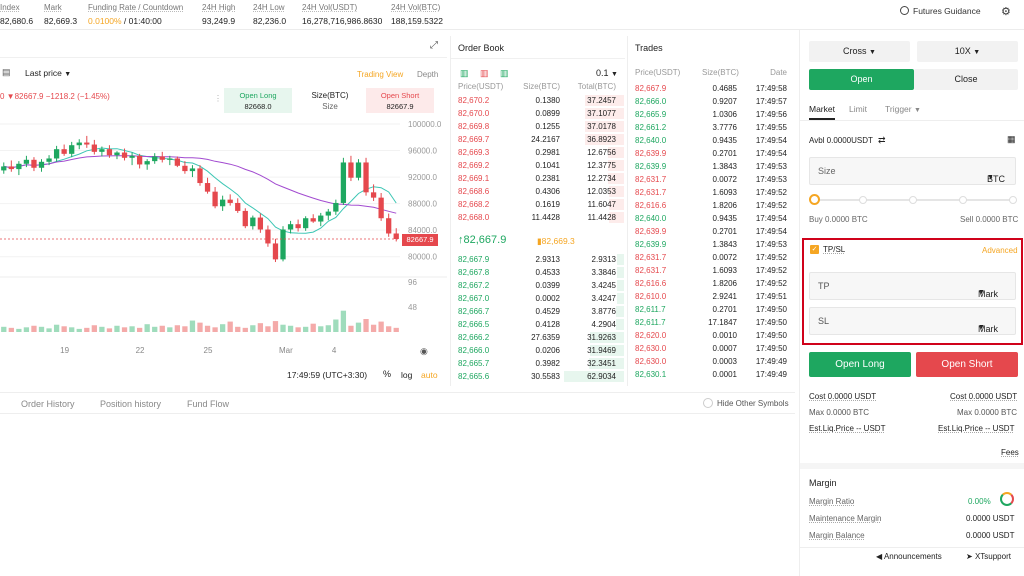  What do you see at coordinates (537, 113) in the screenshot?
I see `ask-row: 82,670.0 0.0899 37.1077` at bounding box center [537, 113].